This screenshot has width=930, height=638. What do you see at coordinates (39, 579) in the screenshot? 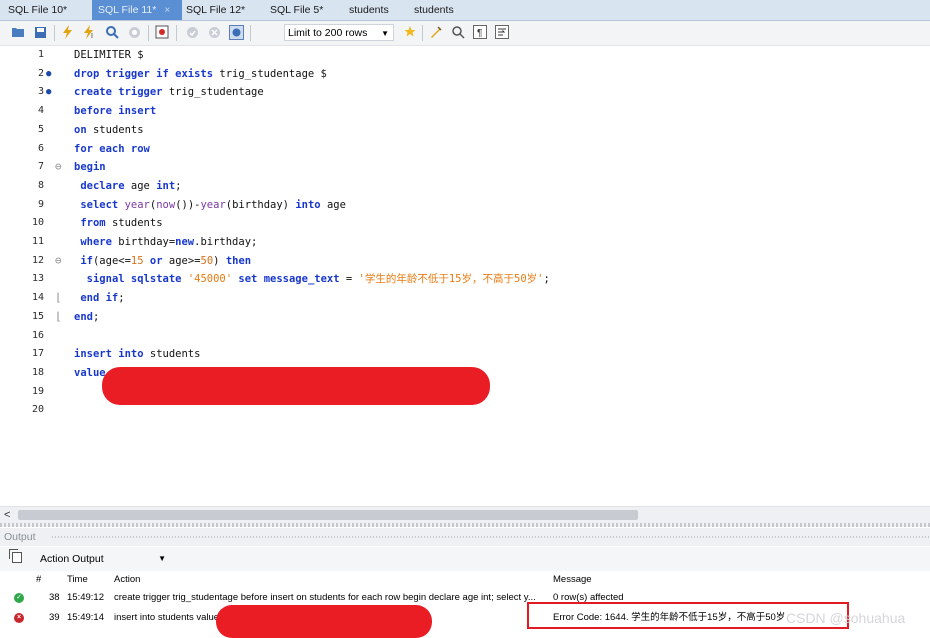
I see `column-header-num: #` at bounding box center [39, 579].